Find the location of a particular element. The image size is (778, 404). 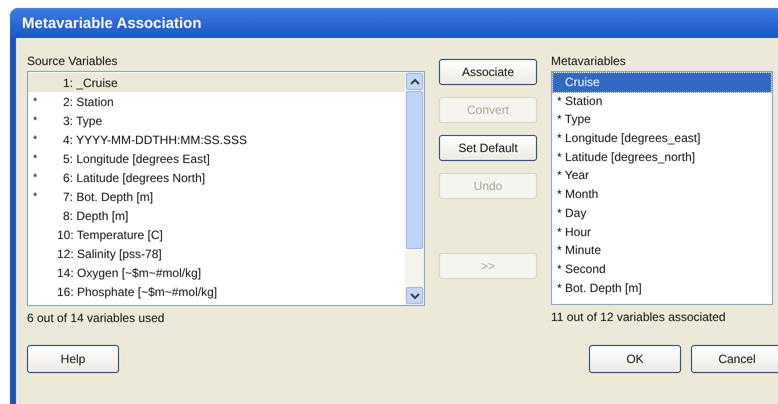

source-variable-item: 8: Depth [m] is located at coordinates (216, 215).